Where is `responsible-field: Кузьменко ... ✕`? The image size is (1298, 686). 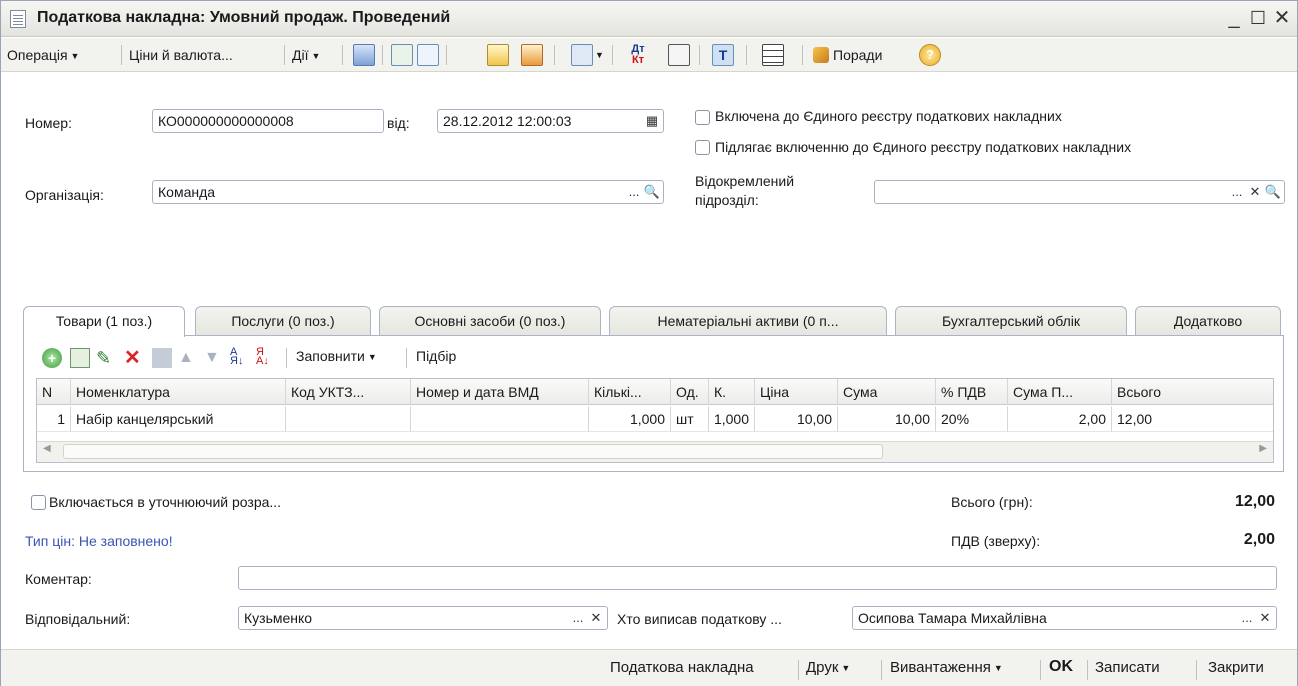
responsible-field: Кузьменко ... ✕ is located at coordinates (423, 618).